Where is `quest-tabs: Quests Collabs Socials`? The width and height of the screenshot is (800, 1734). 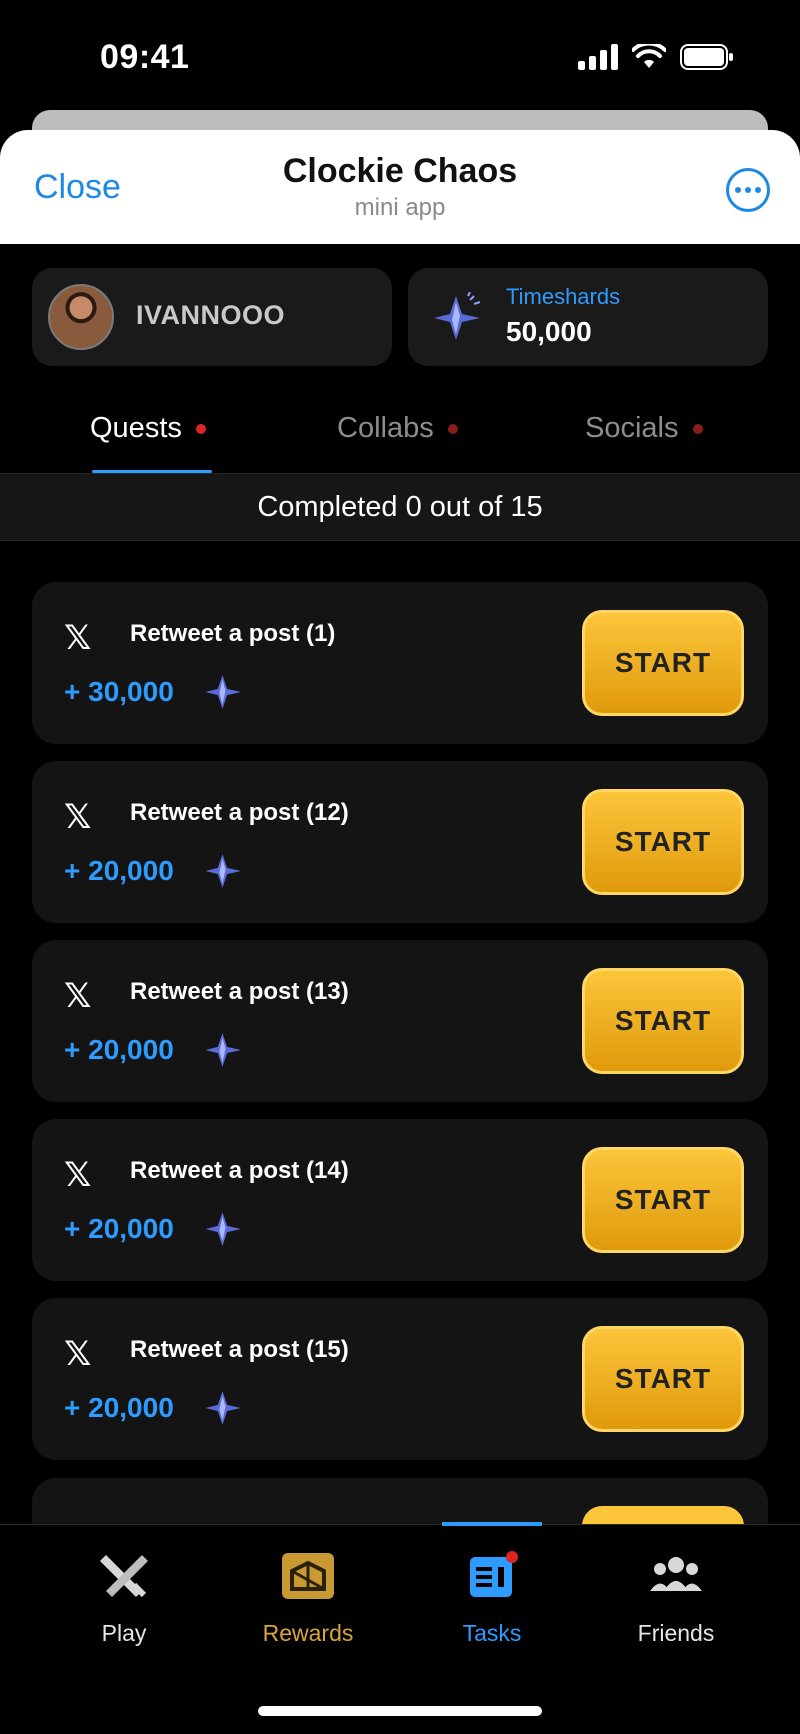
quest-tabs: Quests Collabs Socials is located at coordinates (400, 436).